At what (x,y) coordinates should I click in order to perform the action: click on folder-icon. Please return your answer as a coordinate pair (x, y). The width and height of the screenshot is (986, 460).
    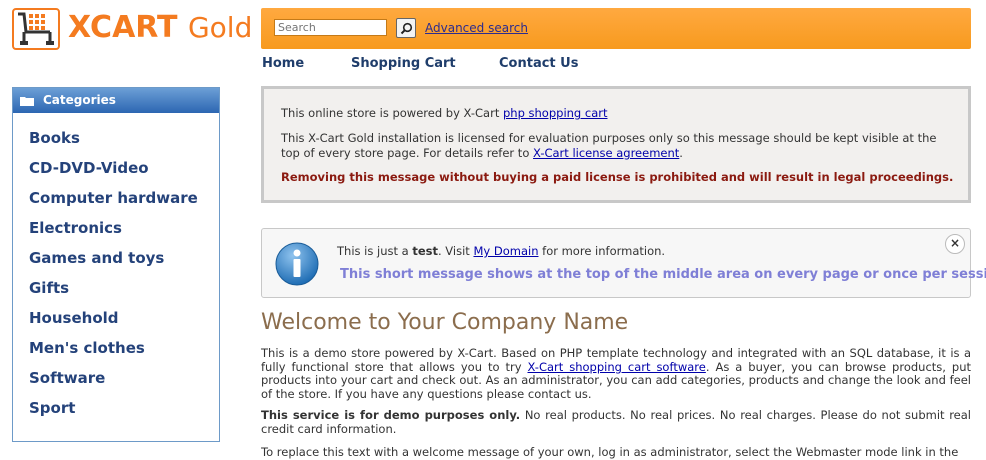
    Looking at the image, I should click on (27, 101).